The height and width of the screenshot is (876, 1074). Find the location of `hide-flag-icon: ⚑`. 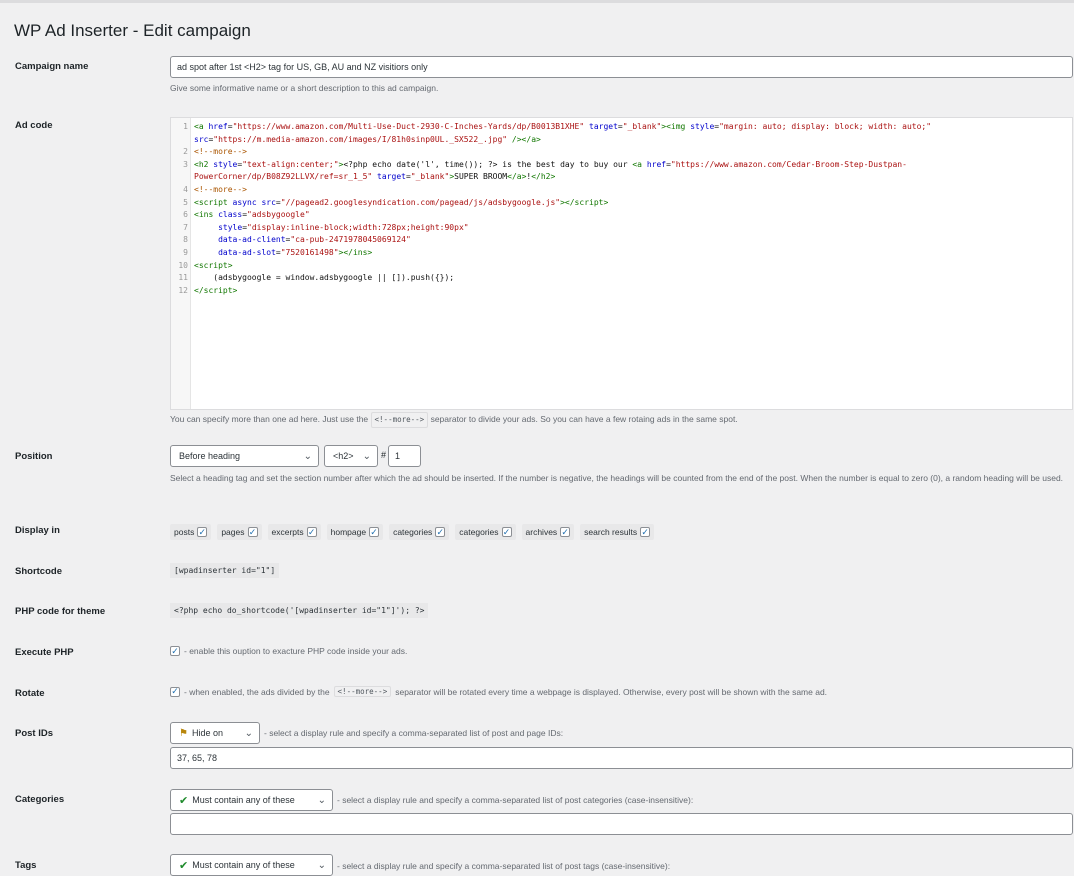

hide-flag-icon: ⚑ is located at coordinates (183, 733).